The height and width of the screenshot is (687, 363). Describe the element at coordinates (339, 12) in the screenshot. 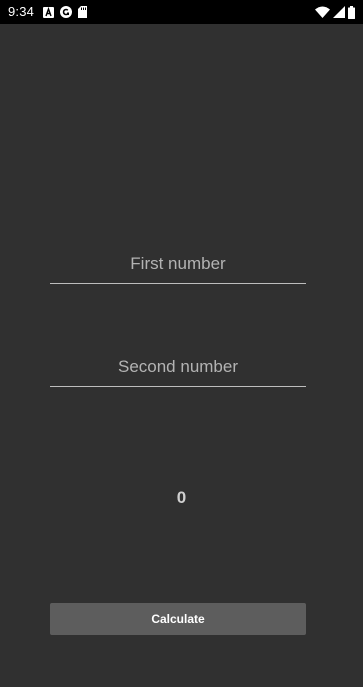

I see `cell-signal-icon` at that location.